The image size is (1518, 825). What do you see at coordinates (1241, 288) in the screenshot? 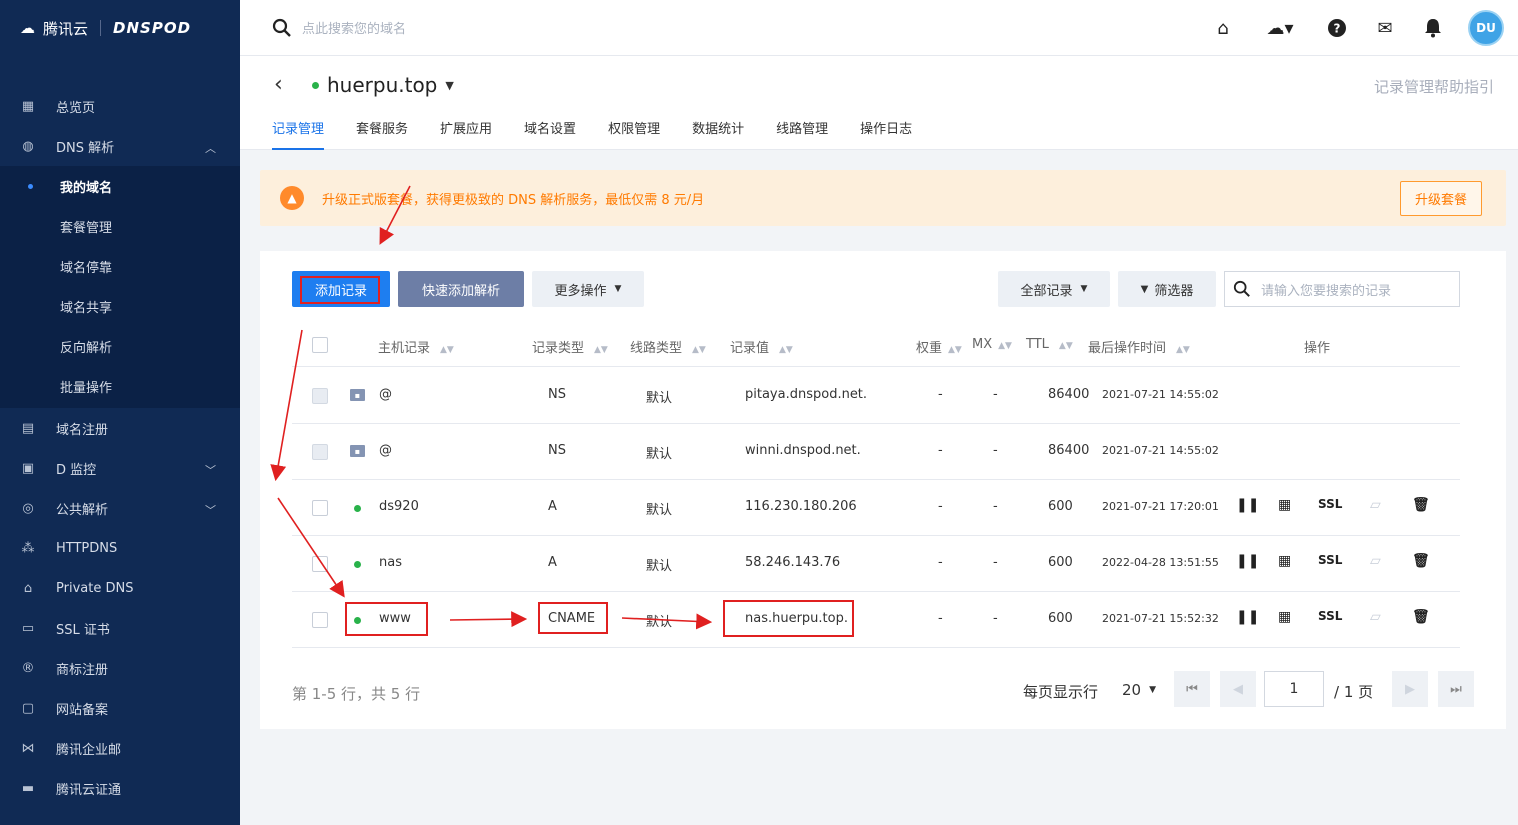
I see `search-icon` at bounding box center [1241, 288].